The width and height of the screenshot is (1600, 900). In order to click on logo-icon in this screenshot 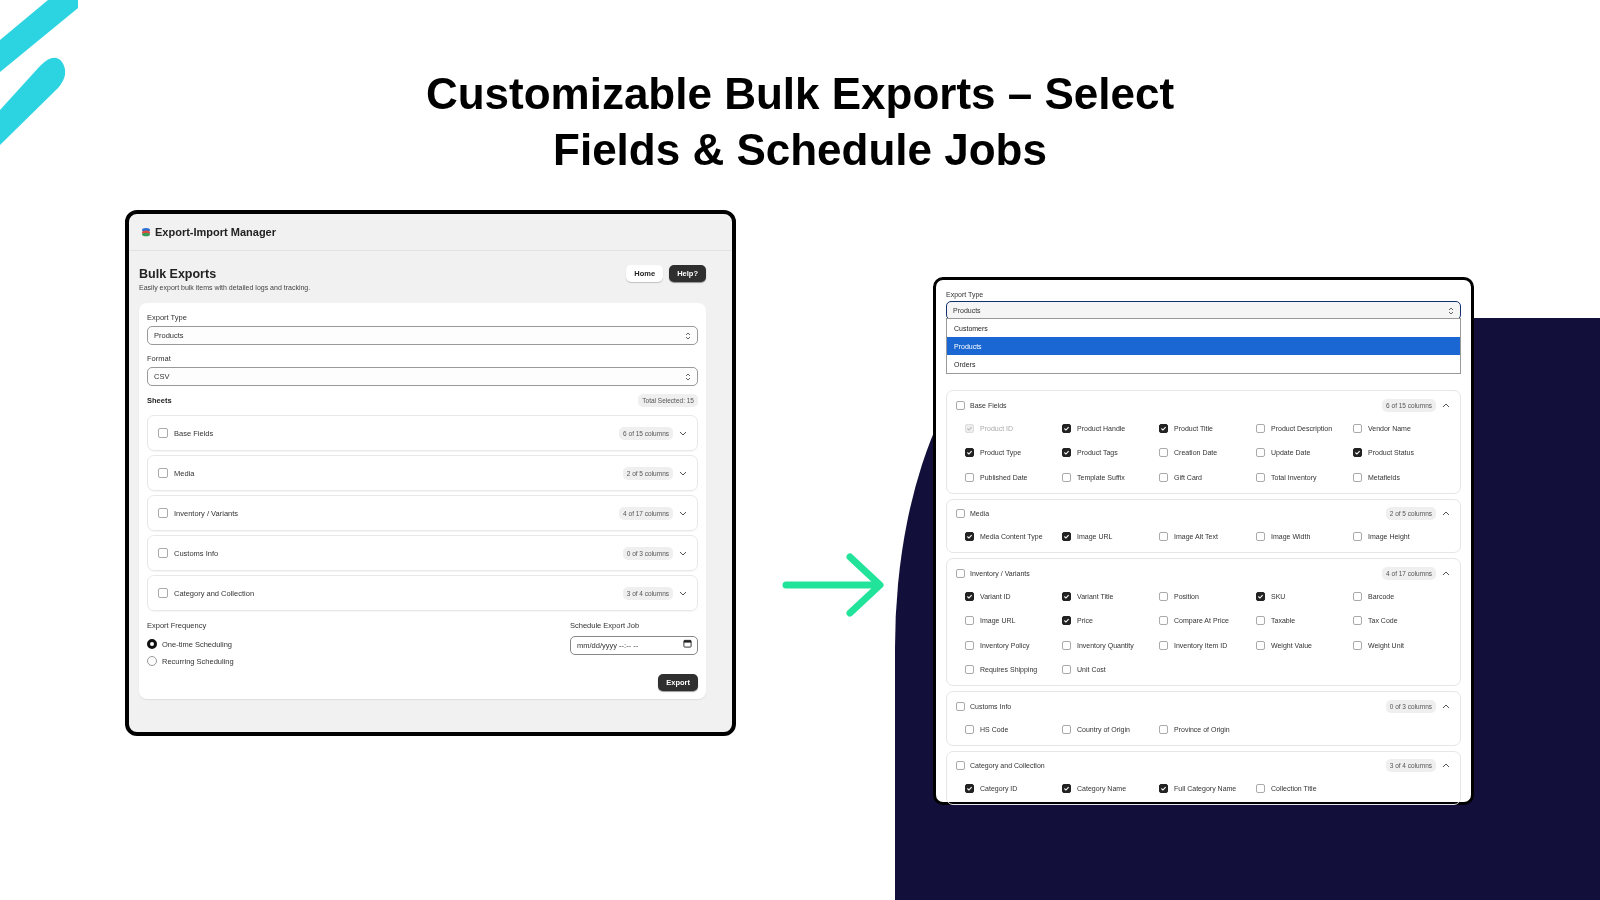, I will do `click(40, 72)`.